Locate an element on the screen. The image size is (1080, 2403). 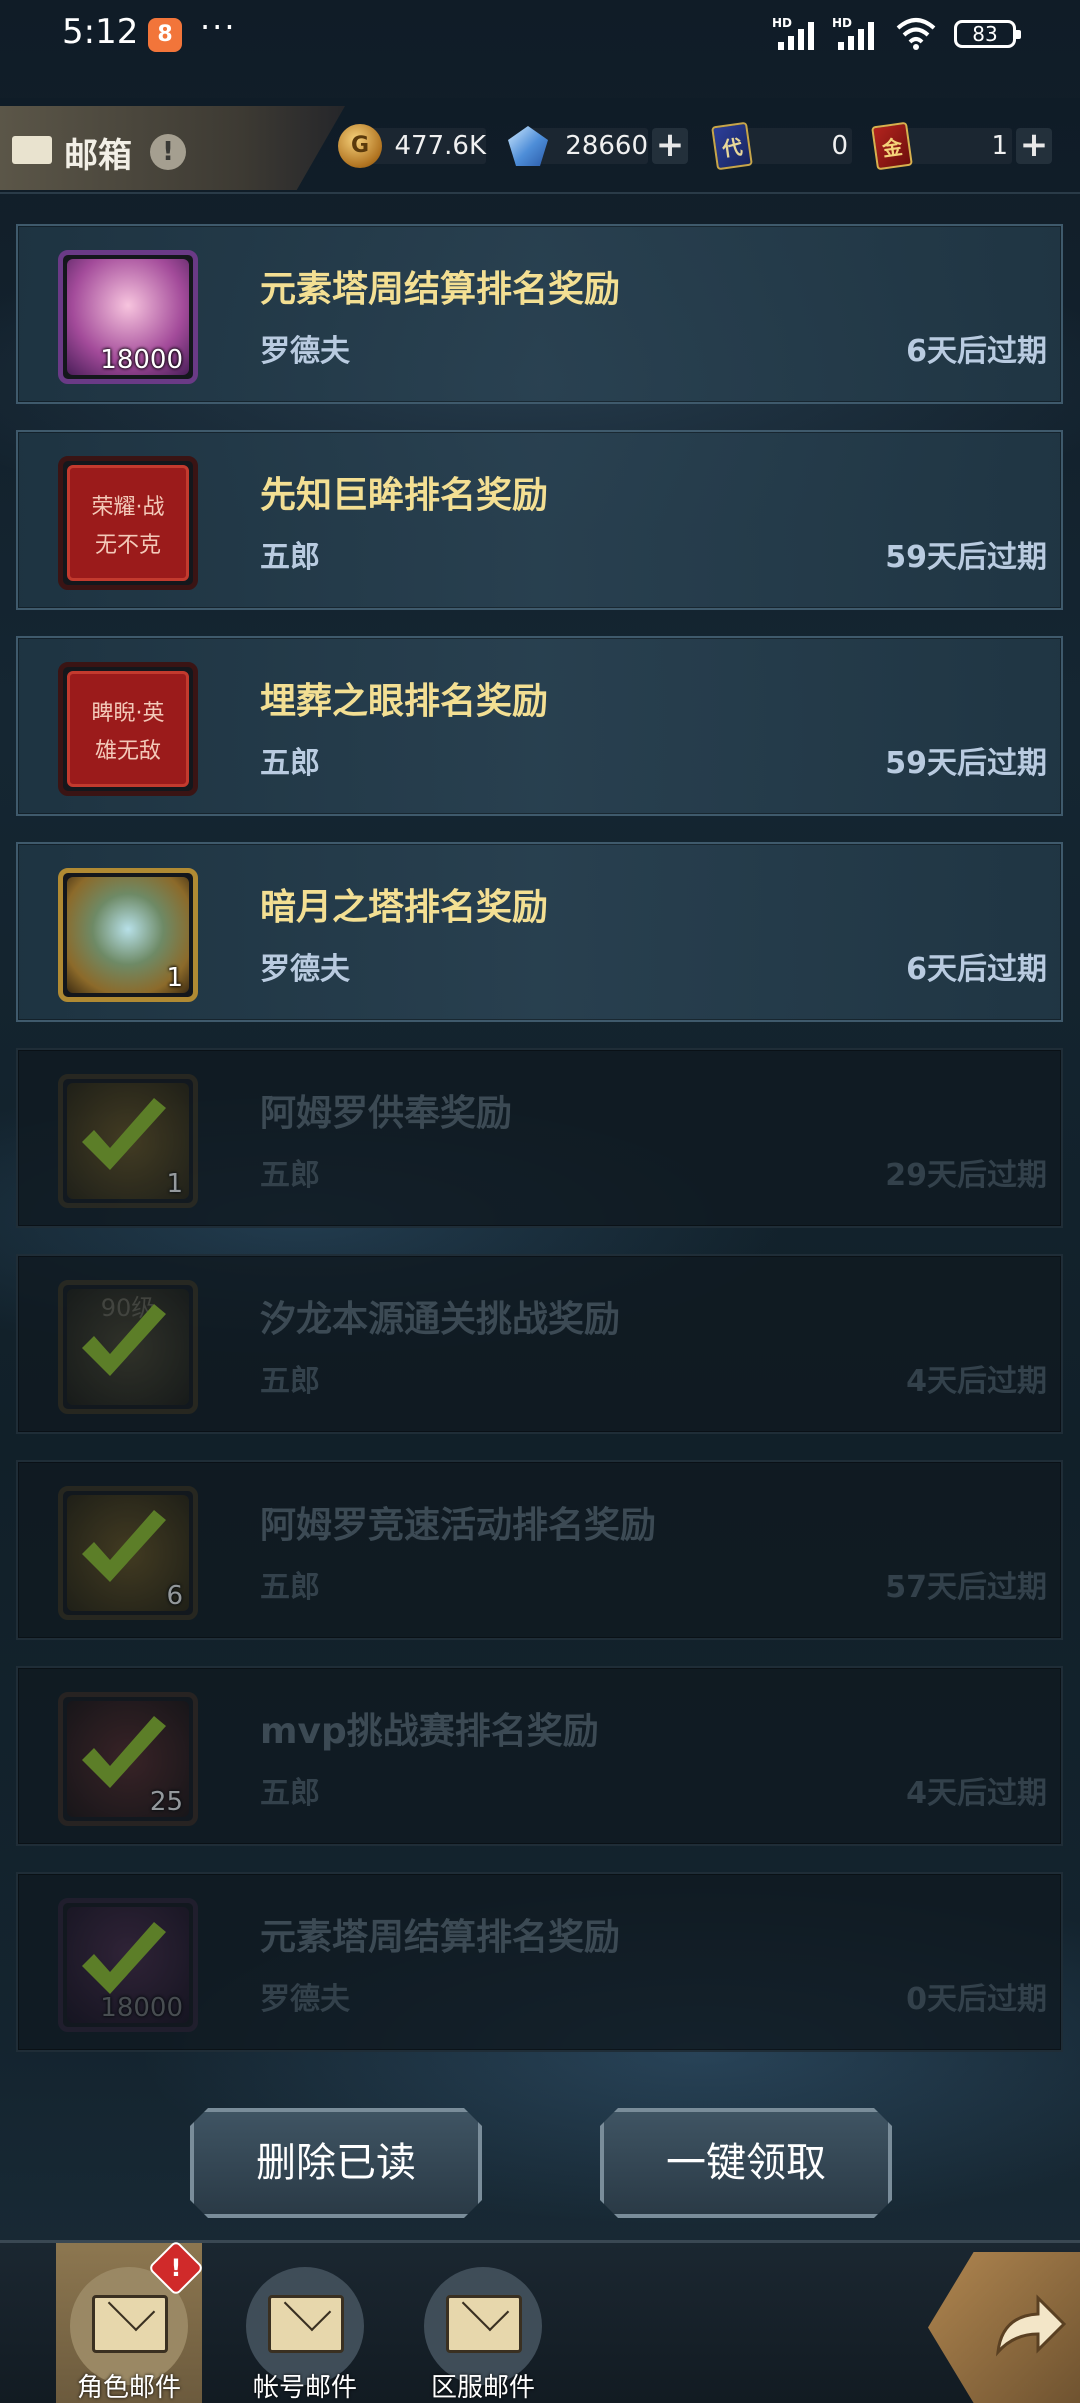
reward-thumbnail: 1 is located at coordinates (128, 935).